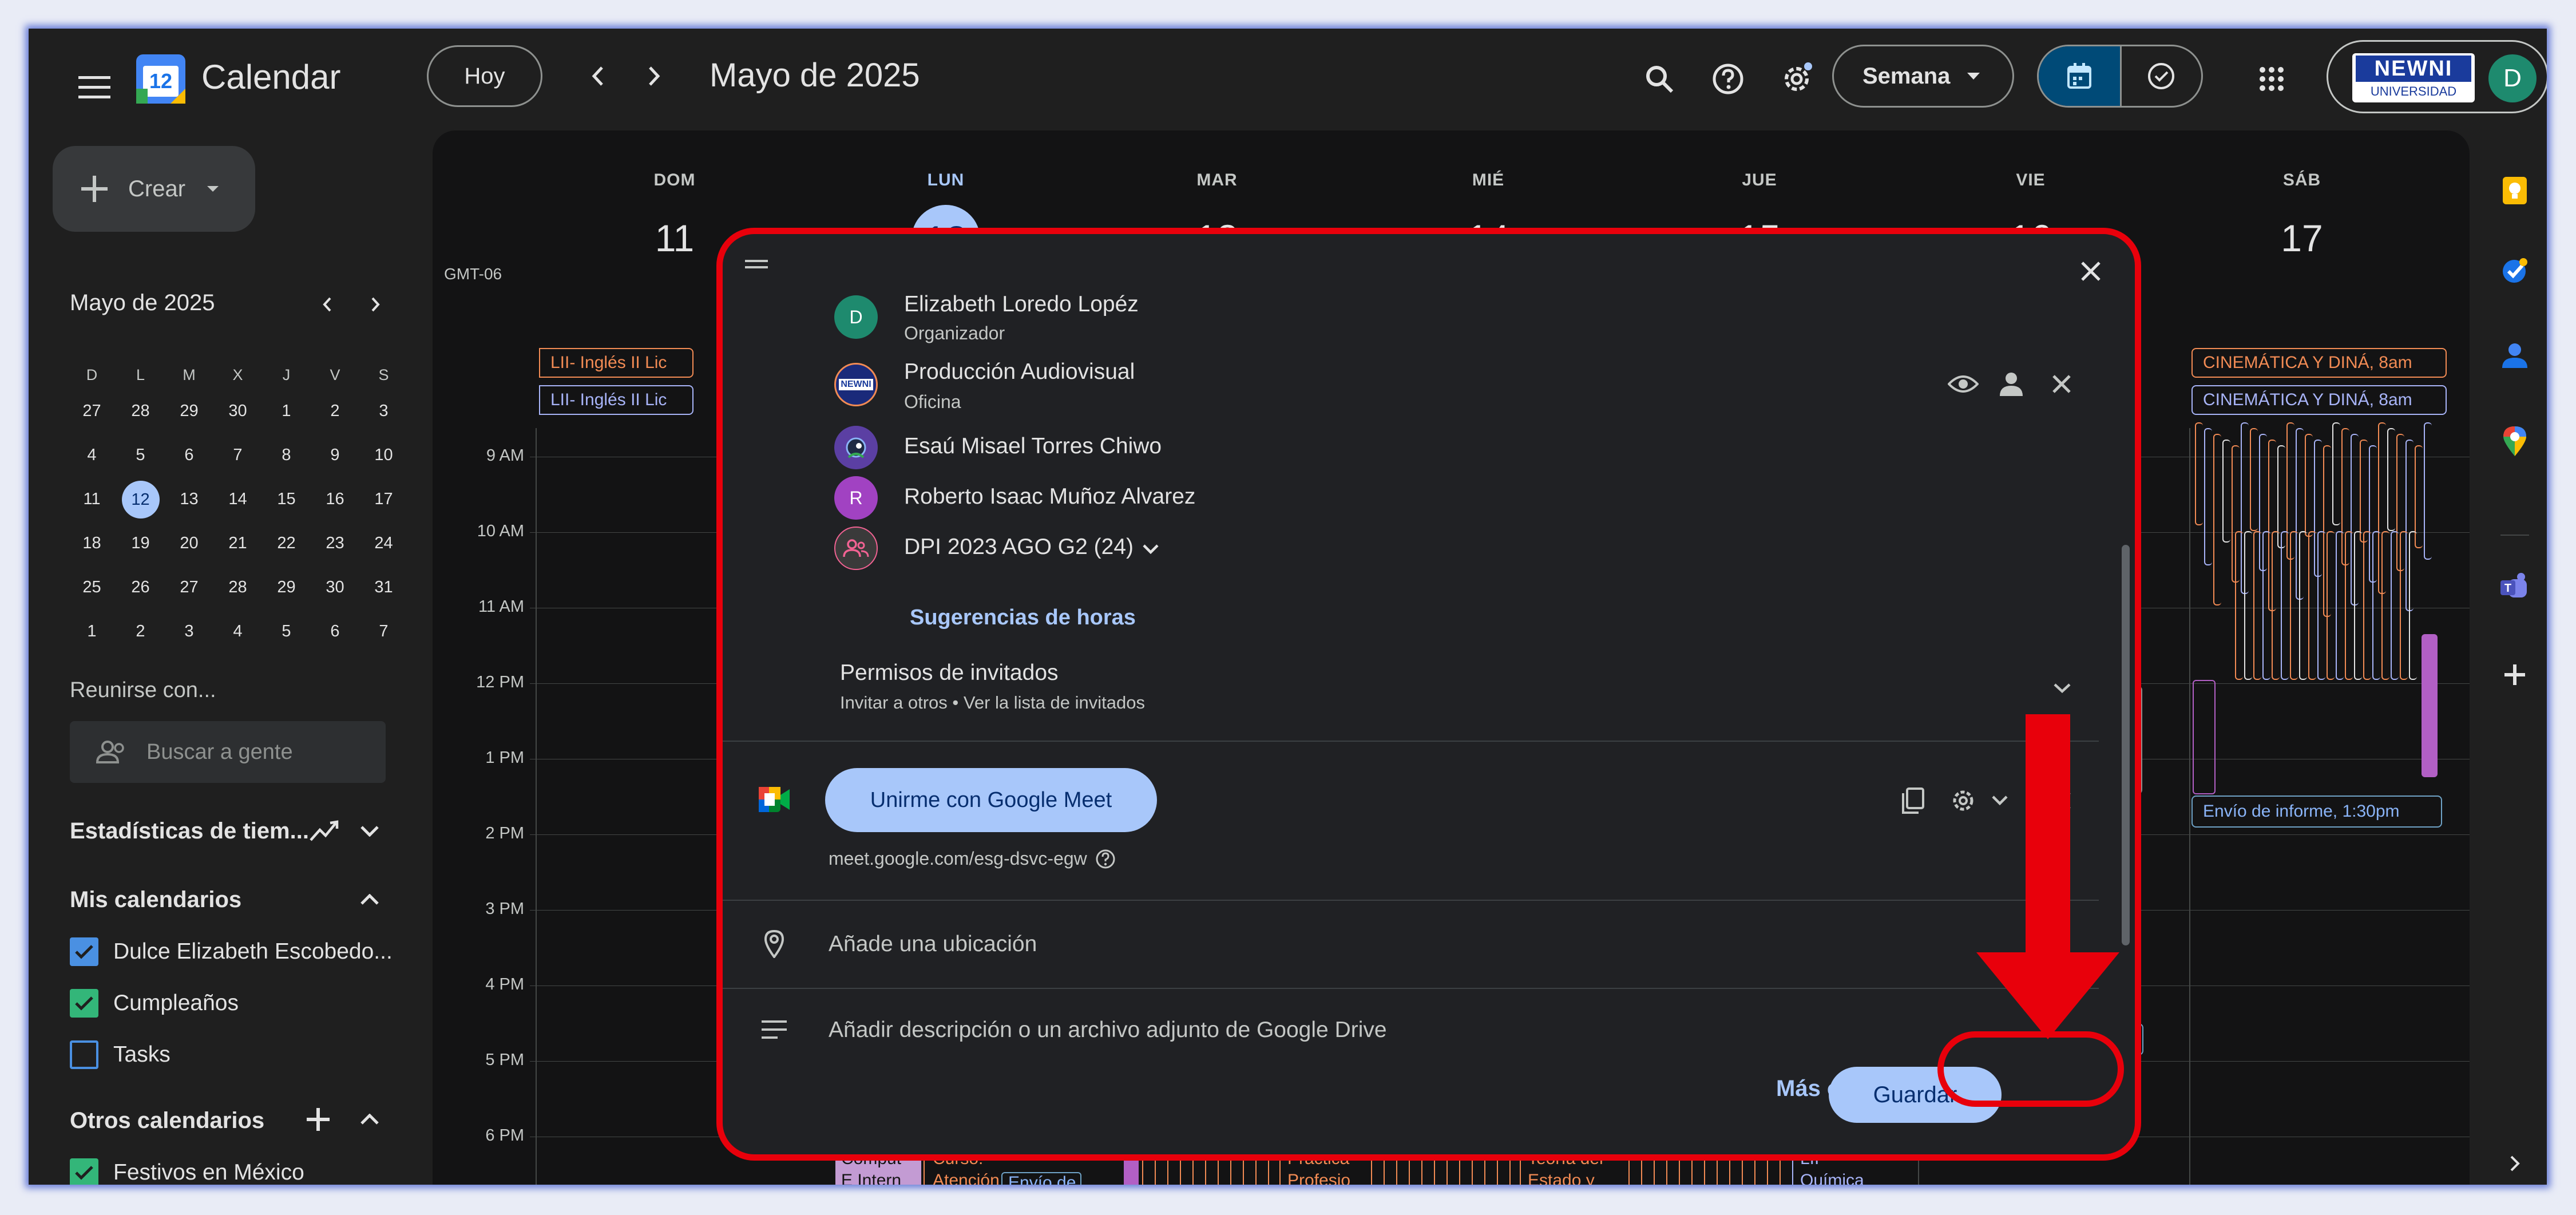 The height and width of the screenshot is (1215, 2576). I want to click on eye-icon, so click(1963, 384).